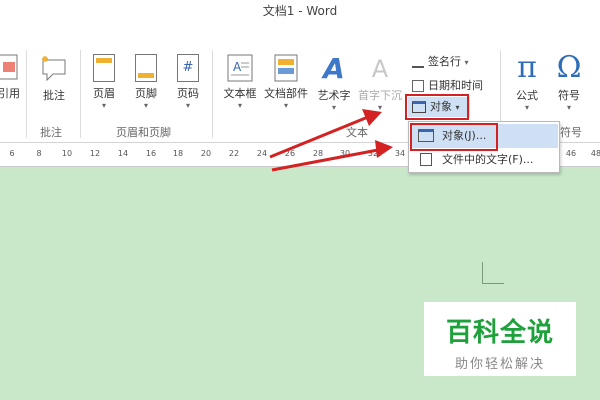 This screenshot has width=600, height=400. I want to click on watermark-subtitle: 助你轻松解决, so click(499, 364).